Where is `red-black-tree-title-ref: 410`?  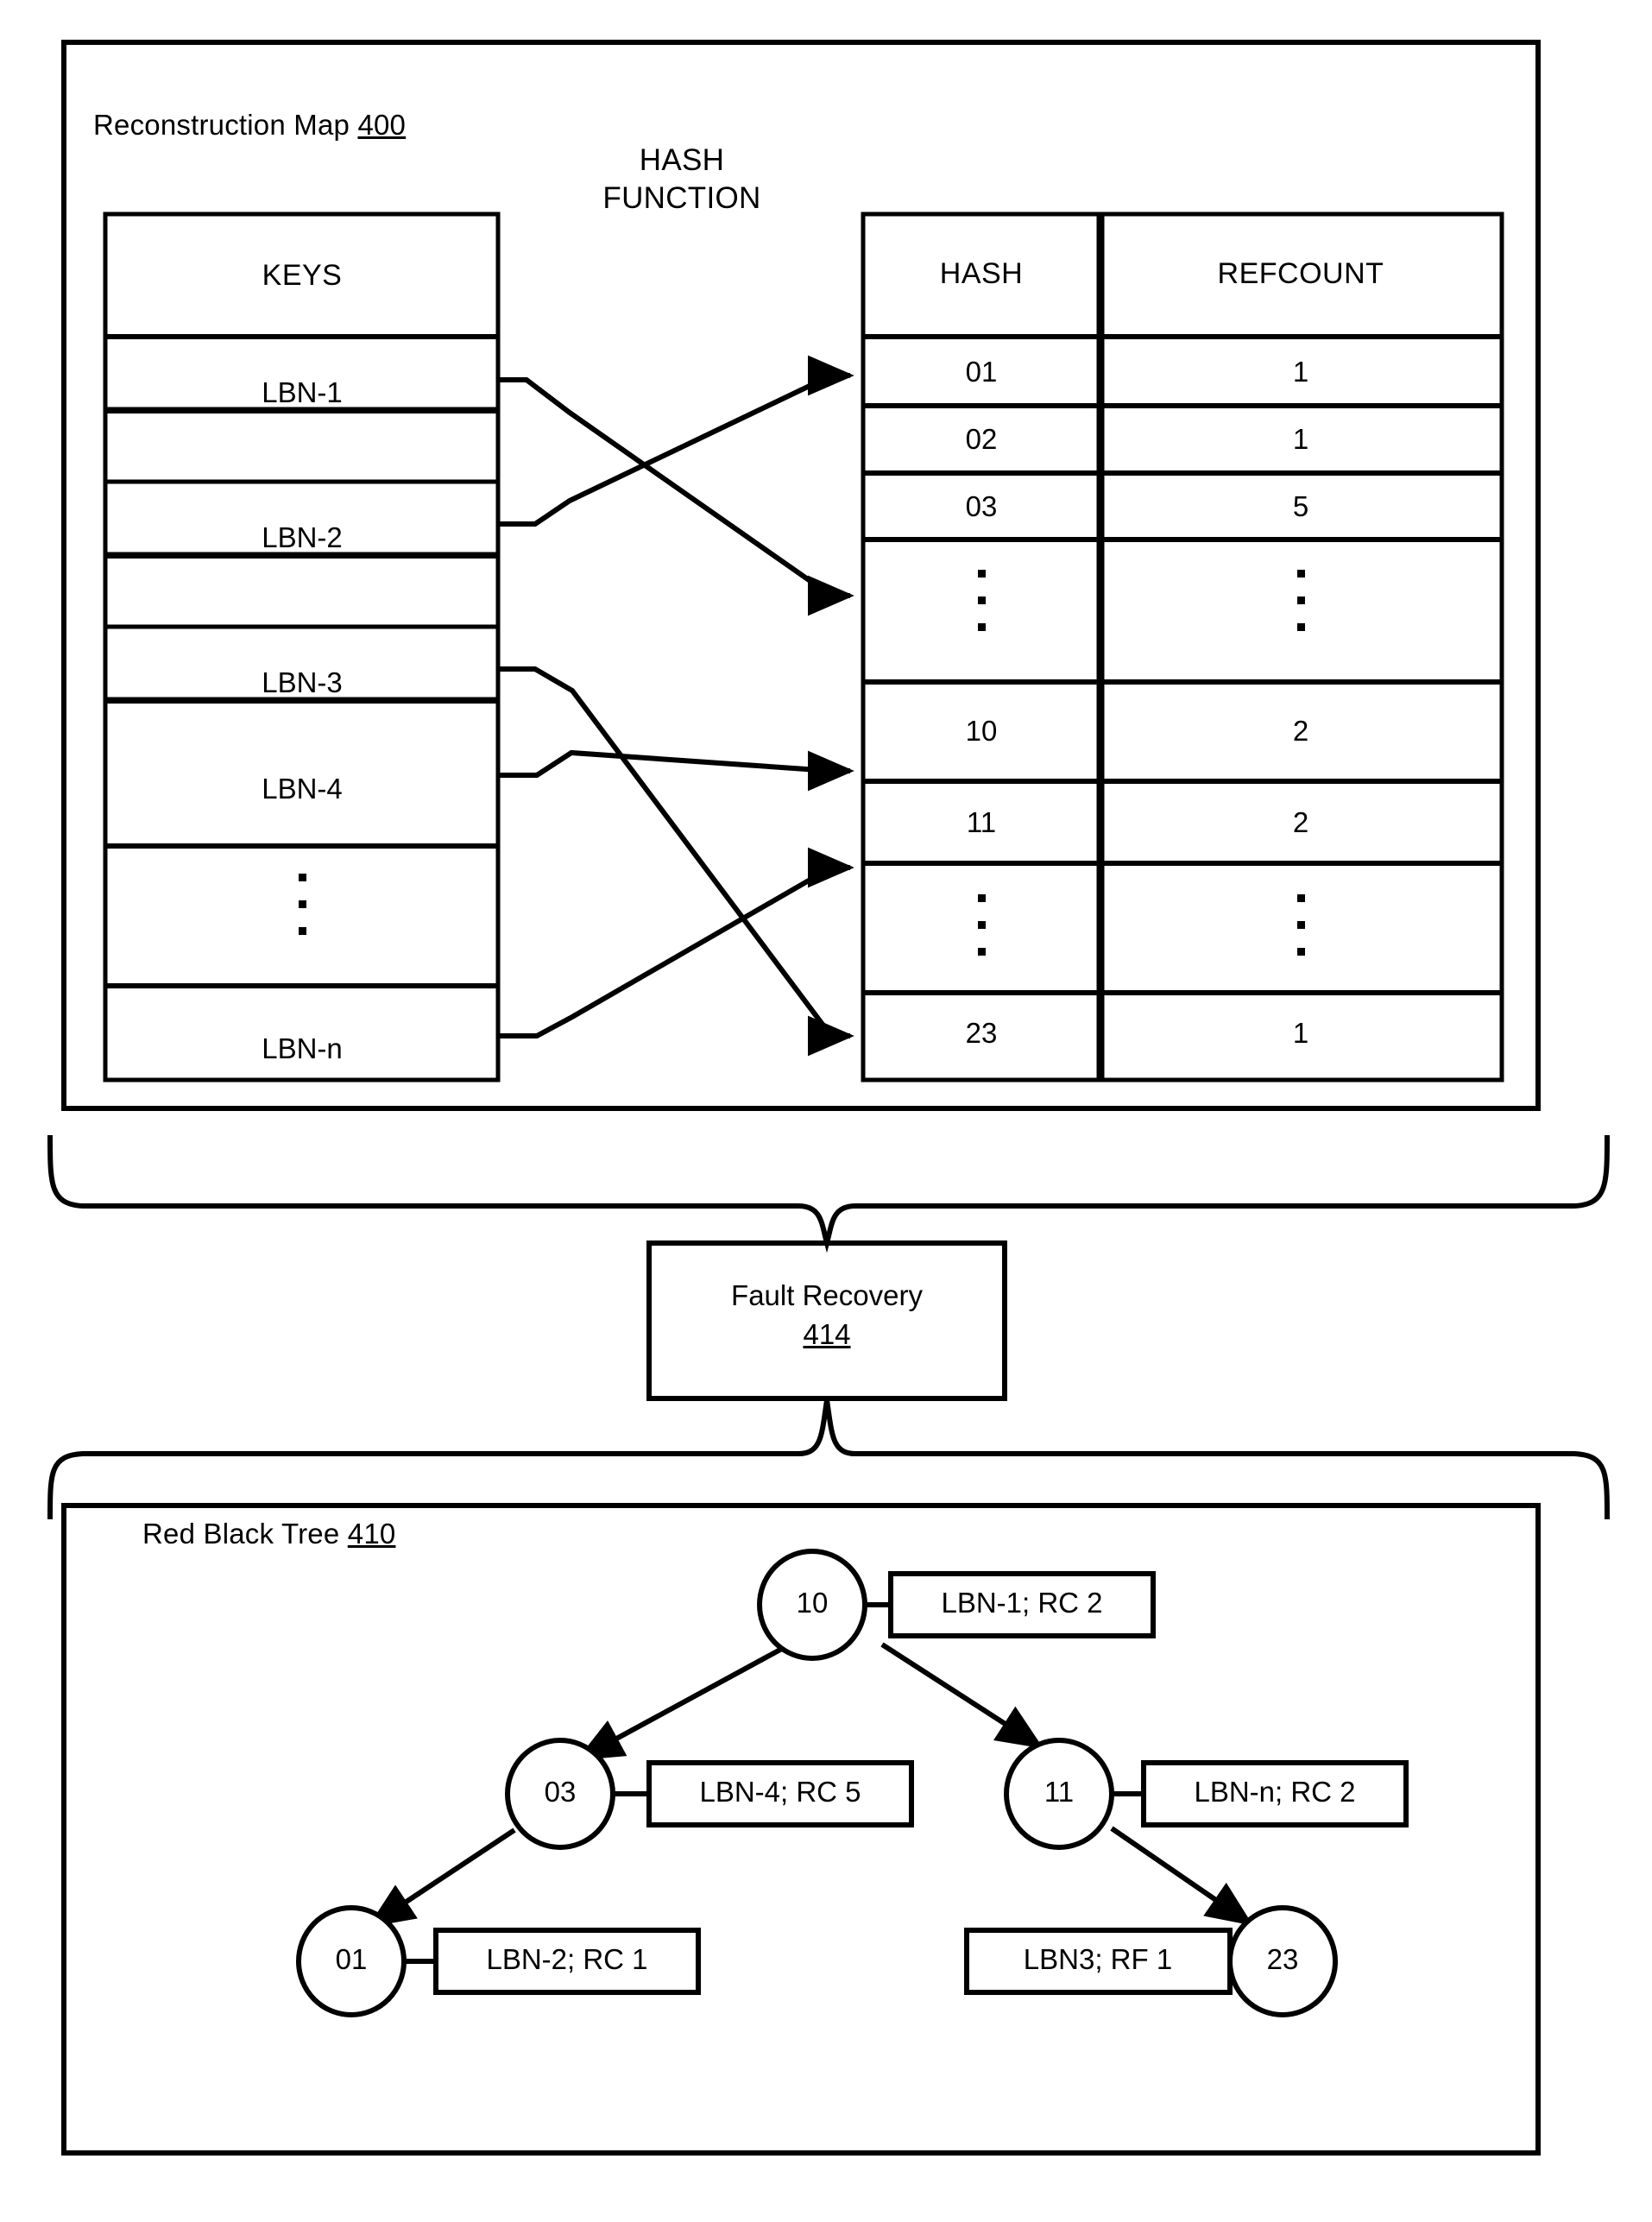
red-black-tree-title-ref: 410 is located at coordinates (371, 1534).